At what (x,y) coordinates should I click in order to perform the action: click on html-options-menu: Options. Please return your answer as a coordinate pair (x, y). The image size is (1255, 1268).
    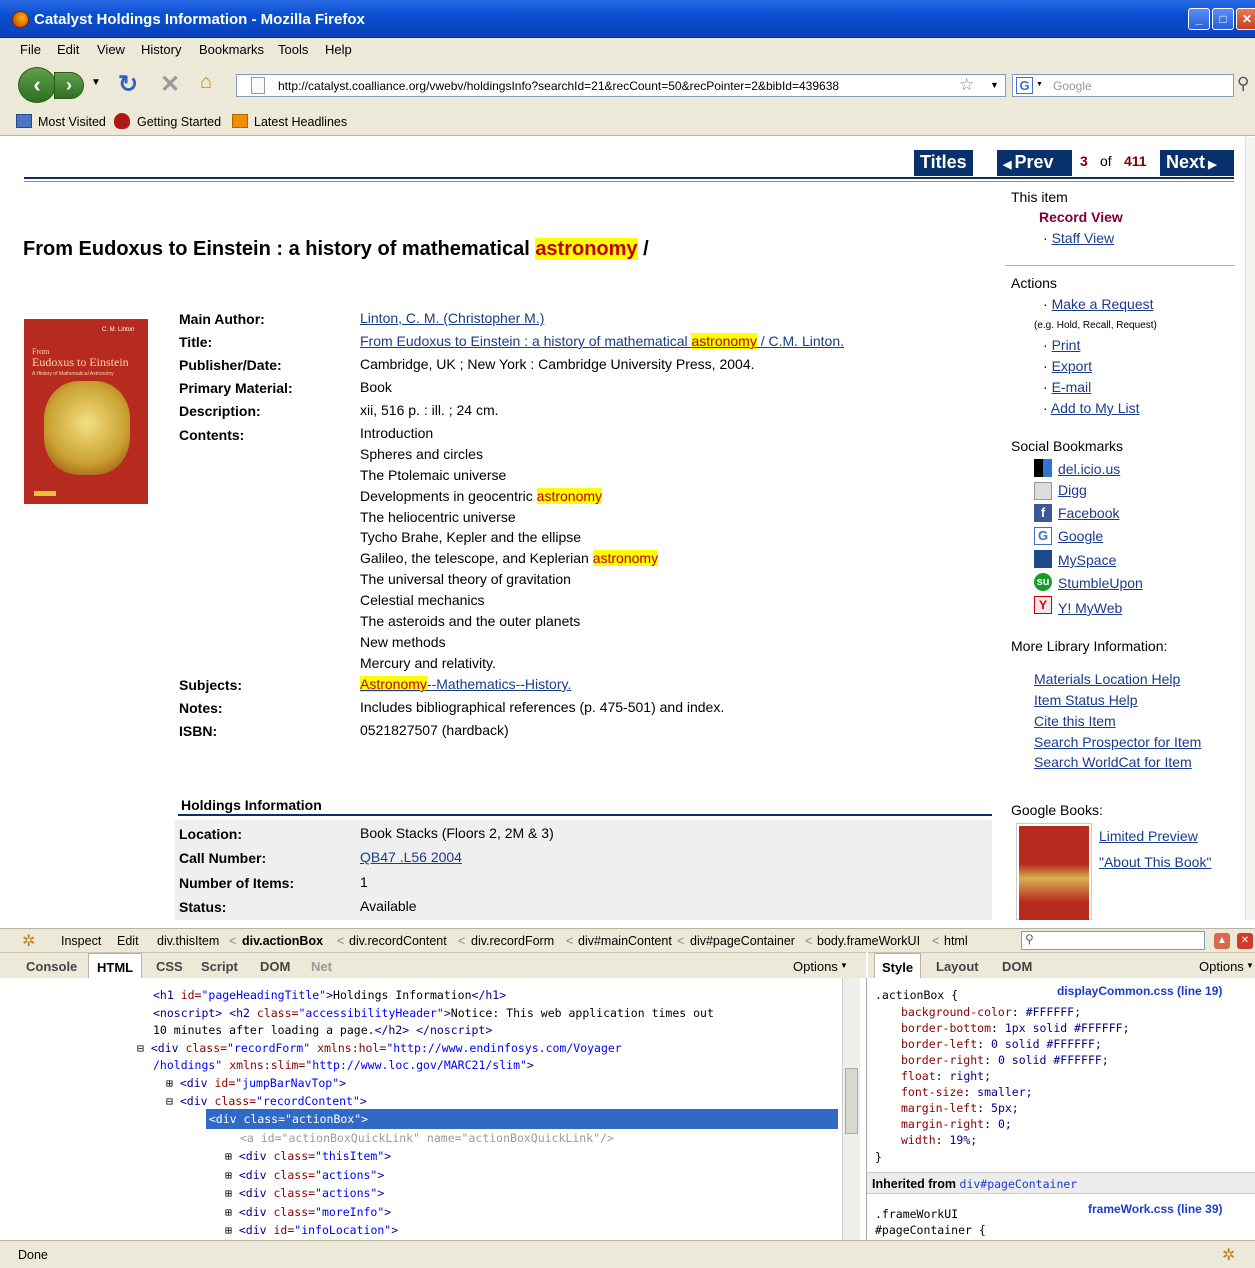
    Looking at the image, I should click on (815, 966).